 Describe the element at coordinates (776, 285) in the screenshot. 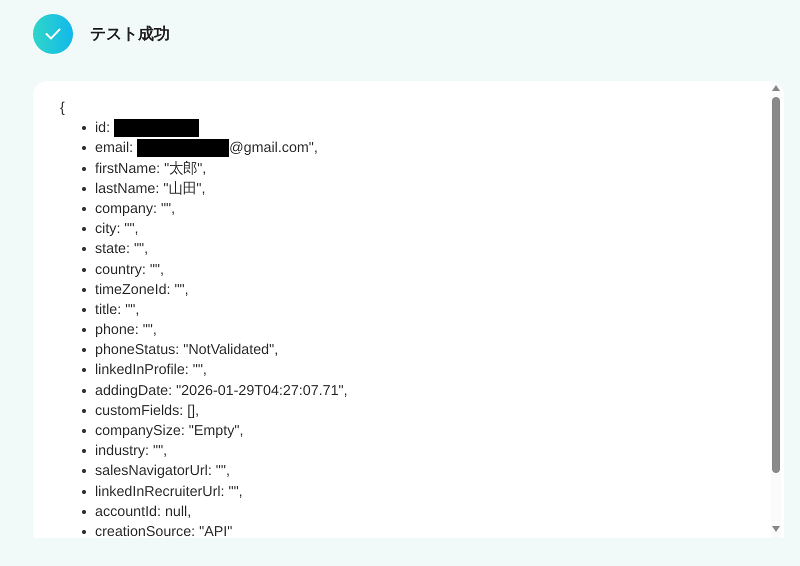

I see `scrollbar-thumb` at that location.